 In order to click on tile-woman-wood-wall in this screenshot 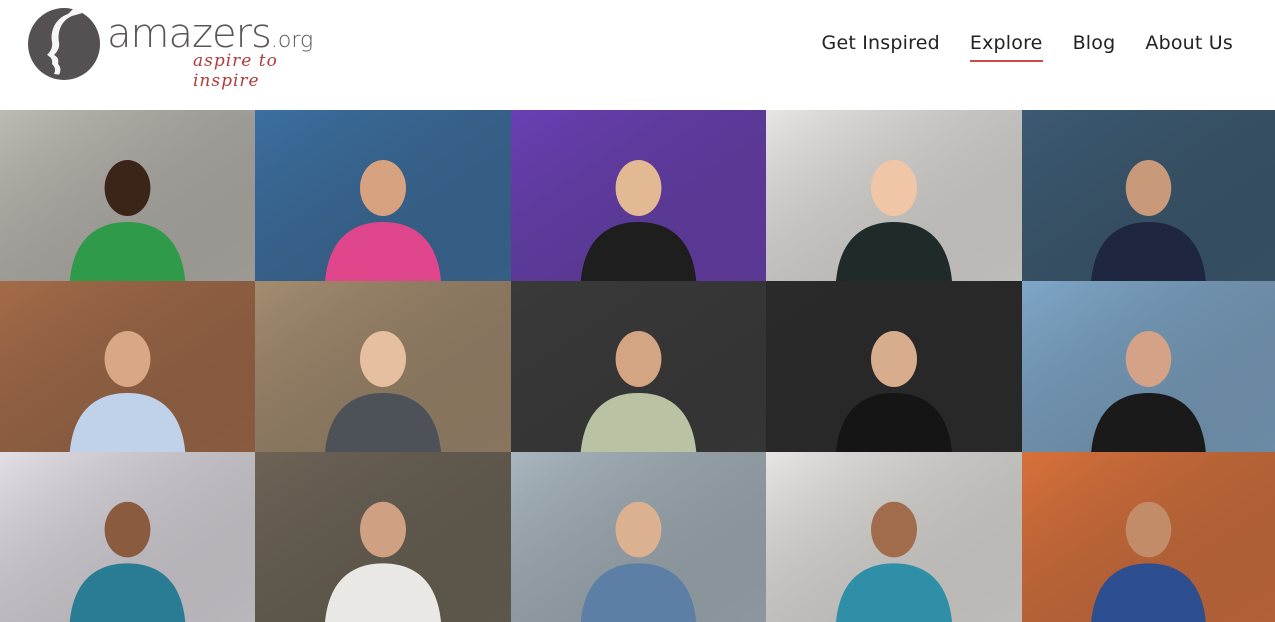, I will do `click(383, 366)`.